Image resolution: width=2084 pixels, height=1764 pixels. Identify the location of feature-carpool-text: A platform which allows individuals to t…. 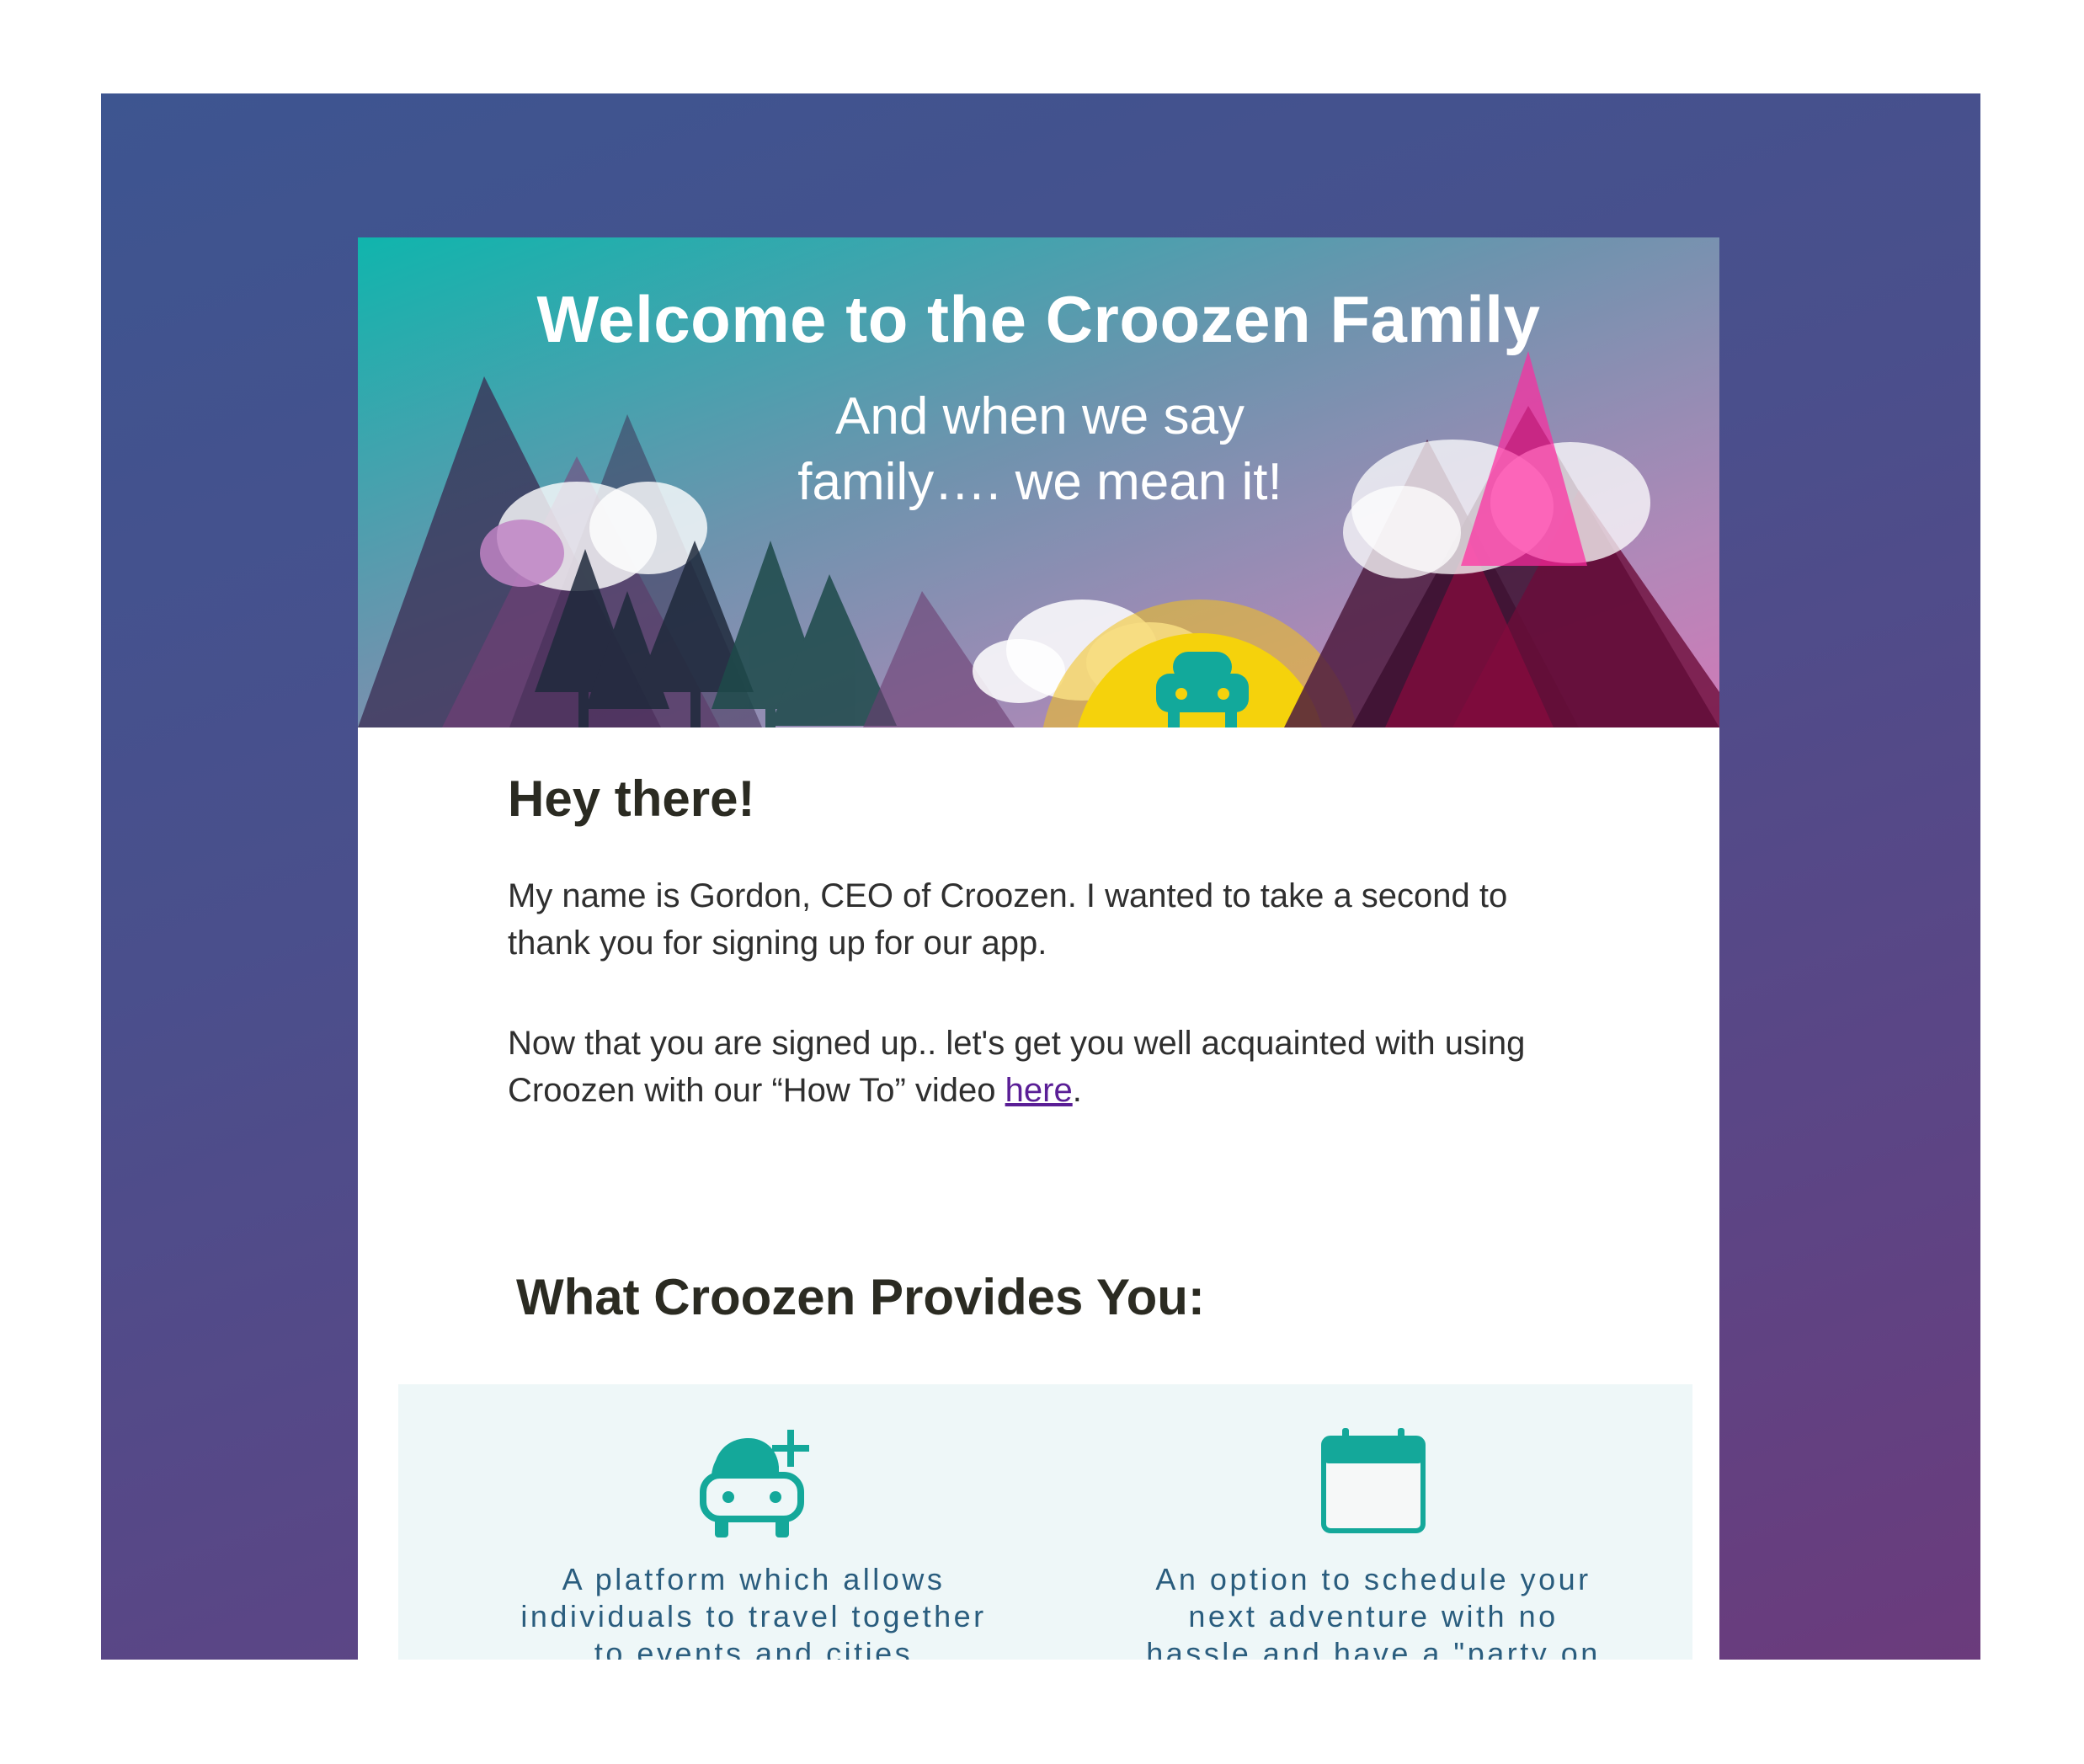
(753, 1611).